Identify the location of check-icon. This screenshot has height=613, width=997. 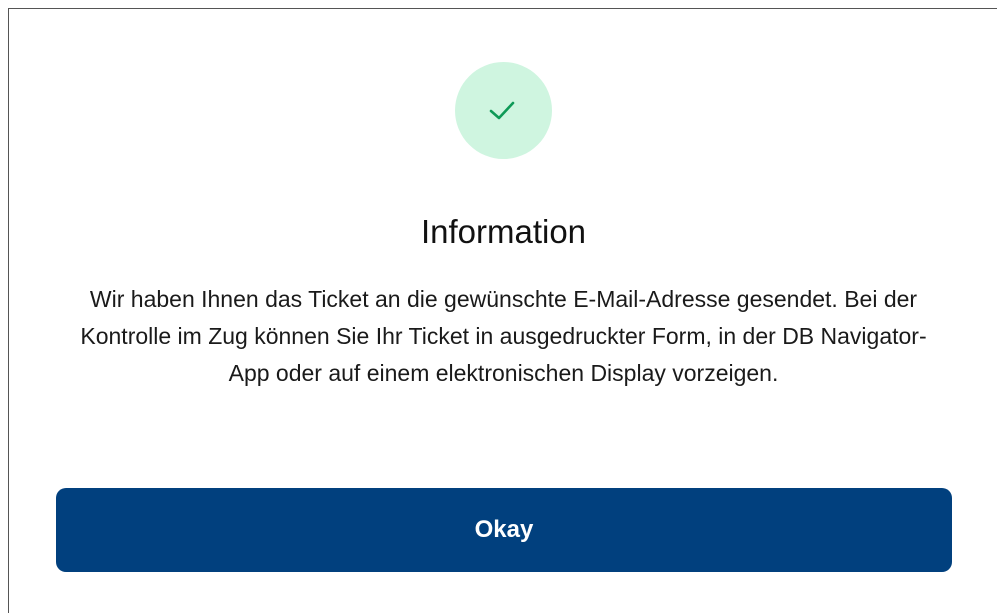
(502, 110).